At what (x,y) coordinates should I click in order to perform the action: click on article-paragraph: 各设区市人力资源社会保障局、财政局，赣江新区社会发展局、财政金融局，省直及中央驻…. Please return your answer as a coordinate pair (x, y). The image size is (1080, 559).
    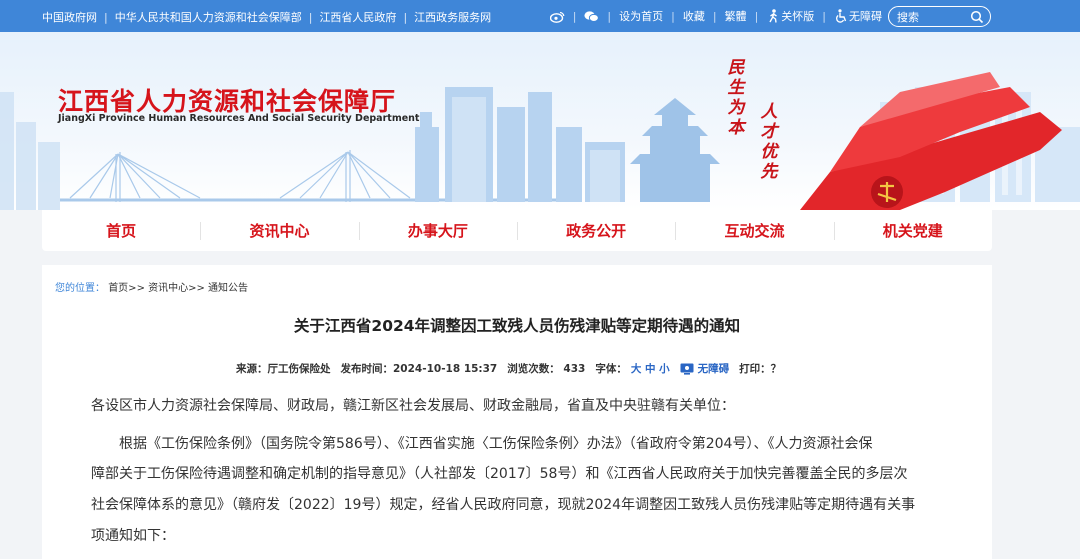
    Looking at the image, I should click on (413, 406).